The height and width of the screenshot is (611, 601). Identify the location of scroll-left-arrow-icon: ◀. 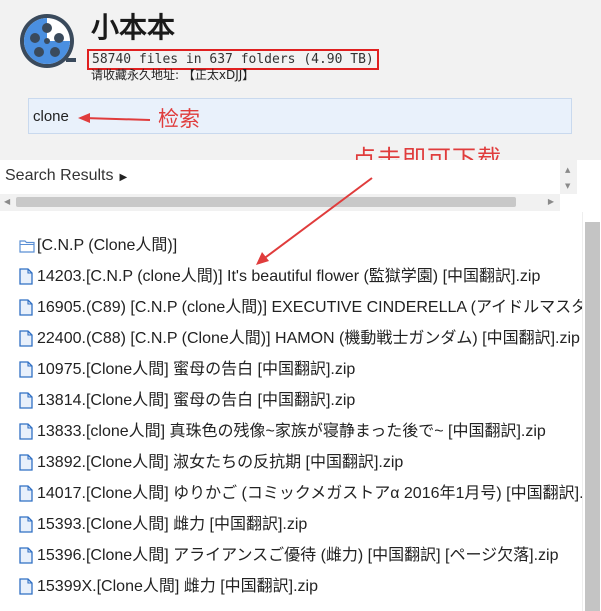
(7, 201).